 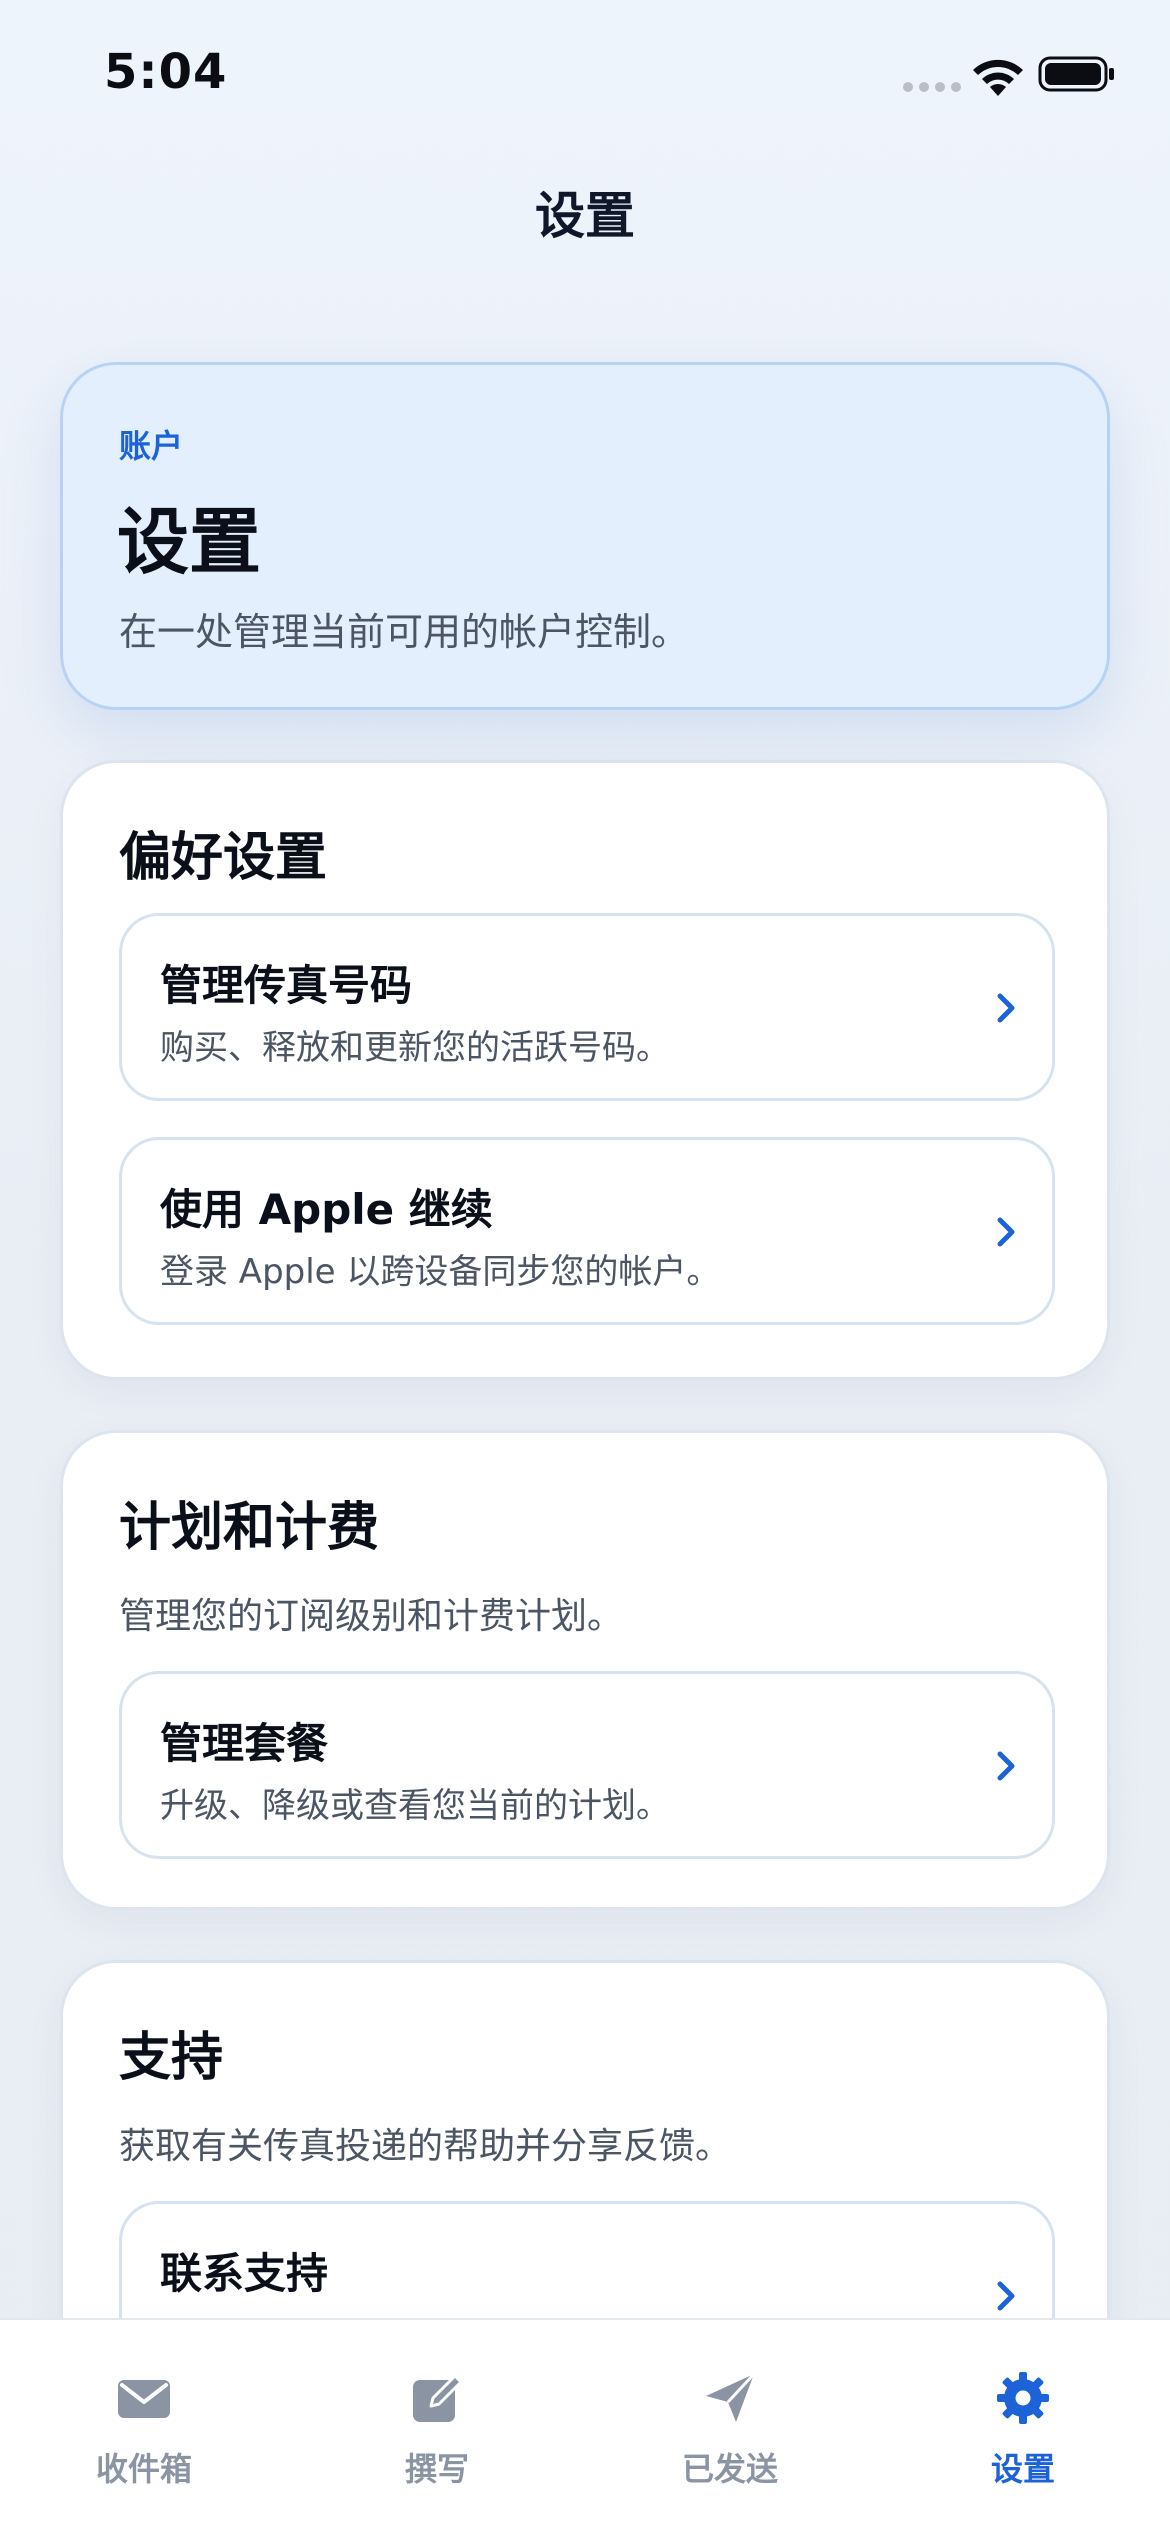 I want to click on tab-label: 已发送, so click(x=729, y=2469).